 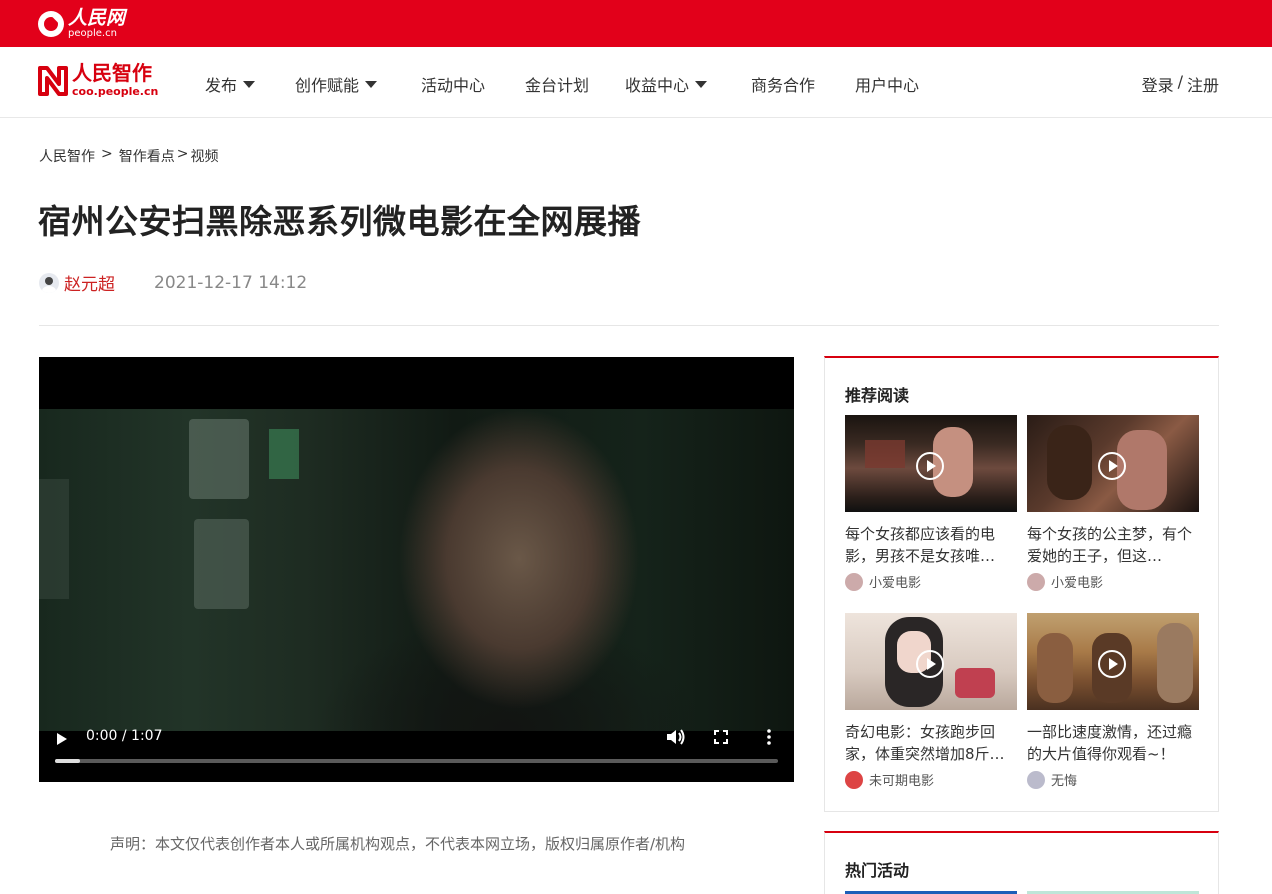 I want to click on nav-label: 创作赋能, so click(x=327, y=85).